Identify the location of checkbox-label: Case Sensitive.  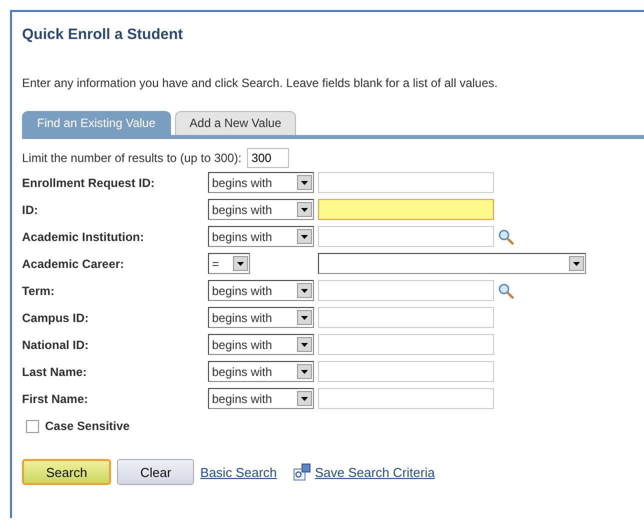
(87, 426).